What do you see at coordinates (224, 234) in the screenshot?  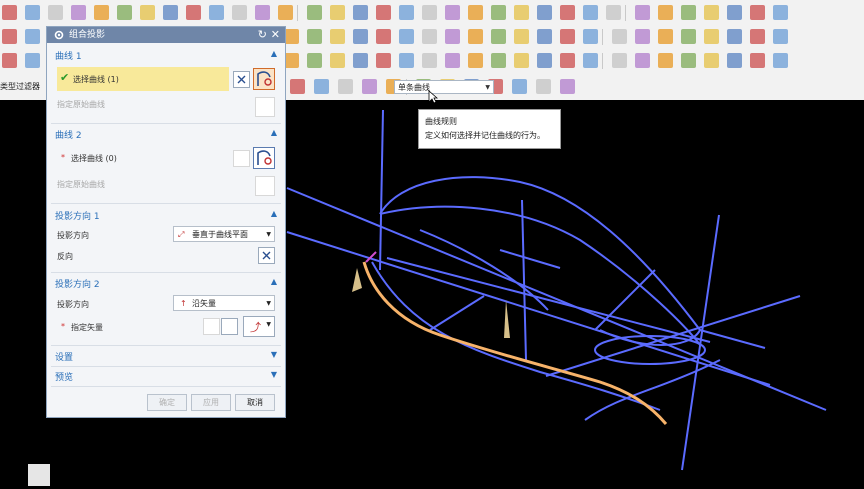 I see `dir1-direction-select: ⤢ 垂直于曲线平面 ▼` at bounding box center [224, 234].